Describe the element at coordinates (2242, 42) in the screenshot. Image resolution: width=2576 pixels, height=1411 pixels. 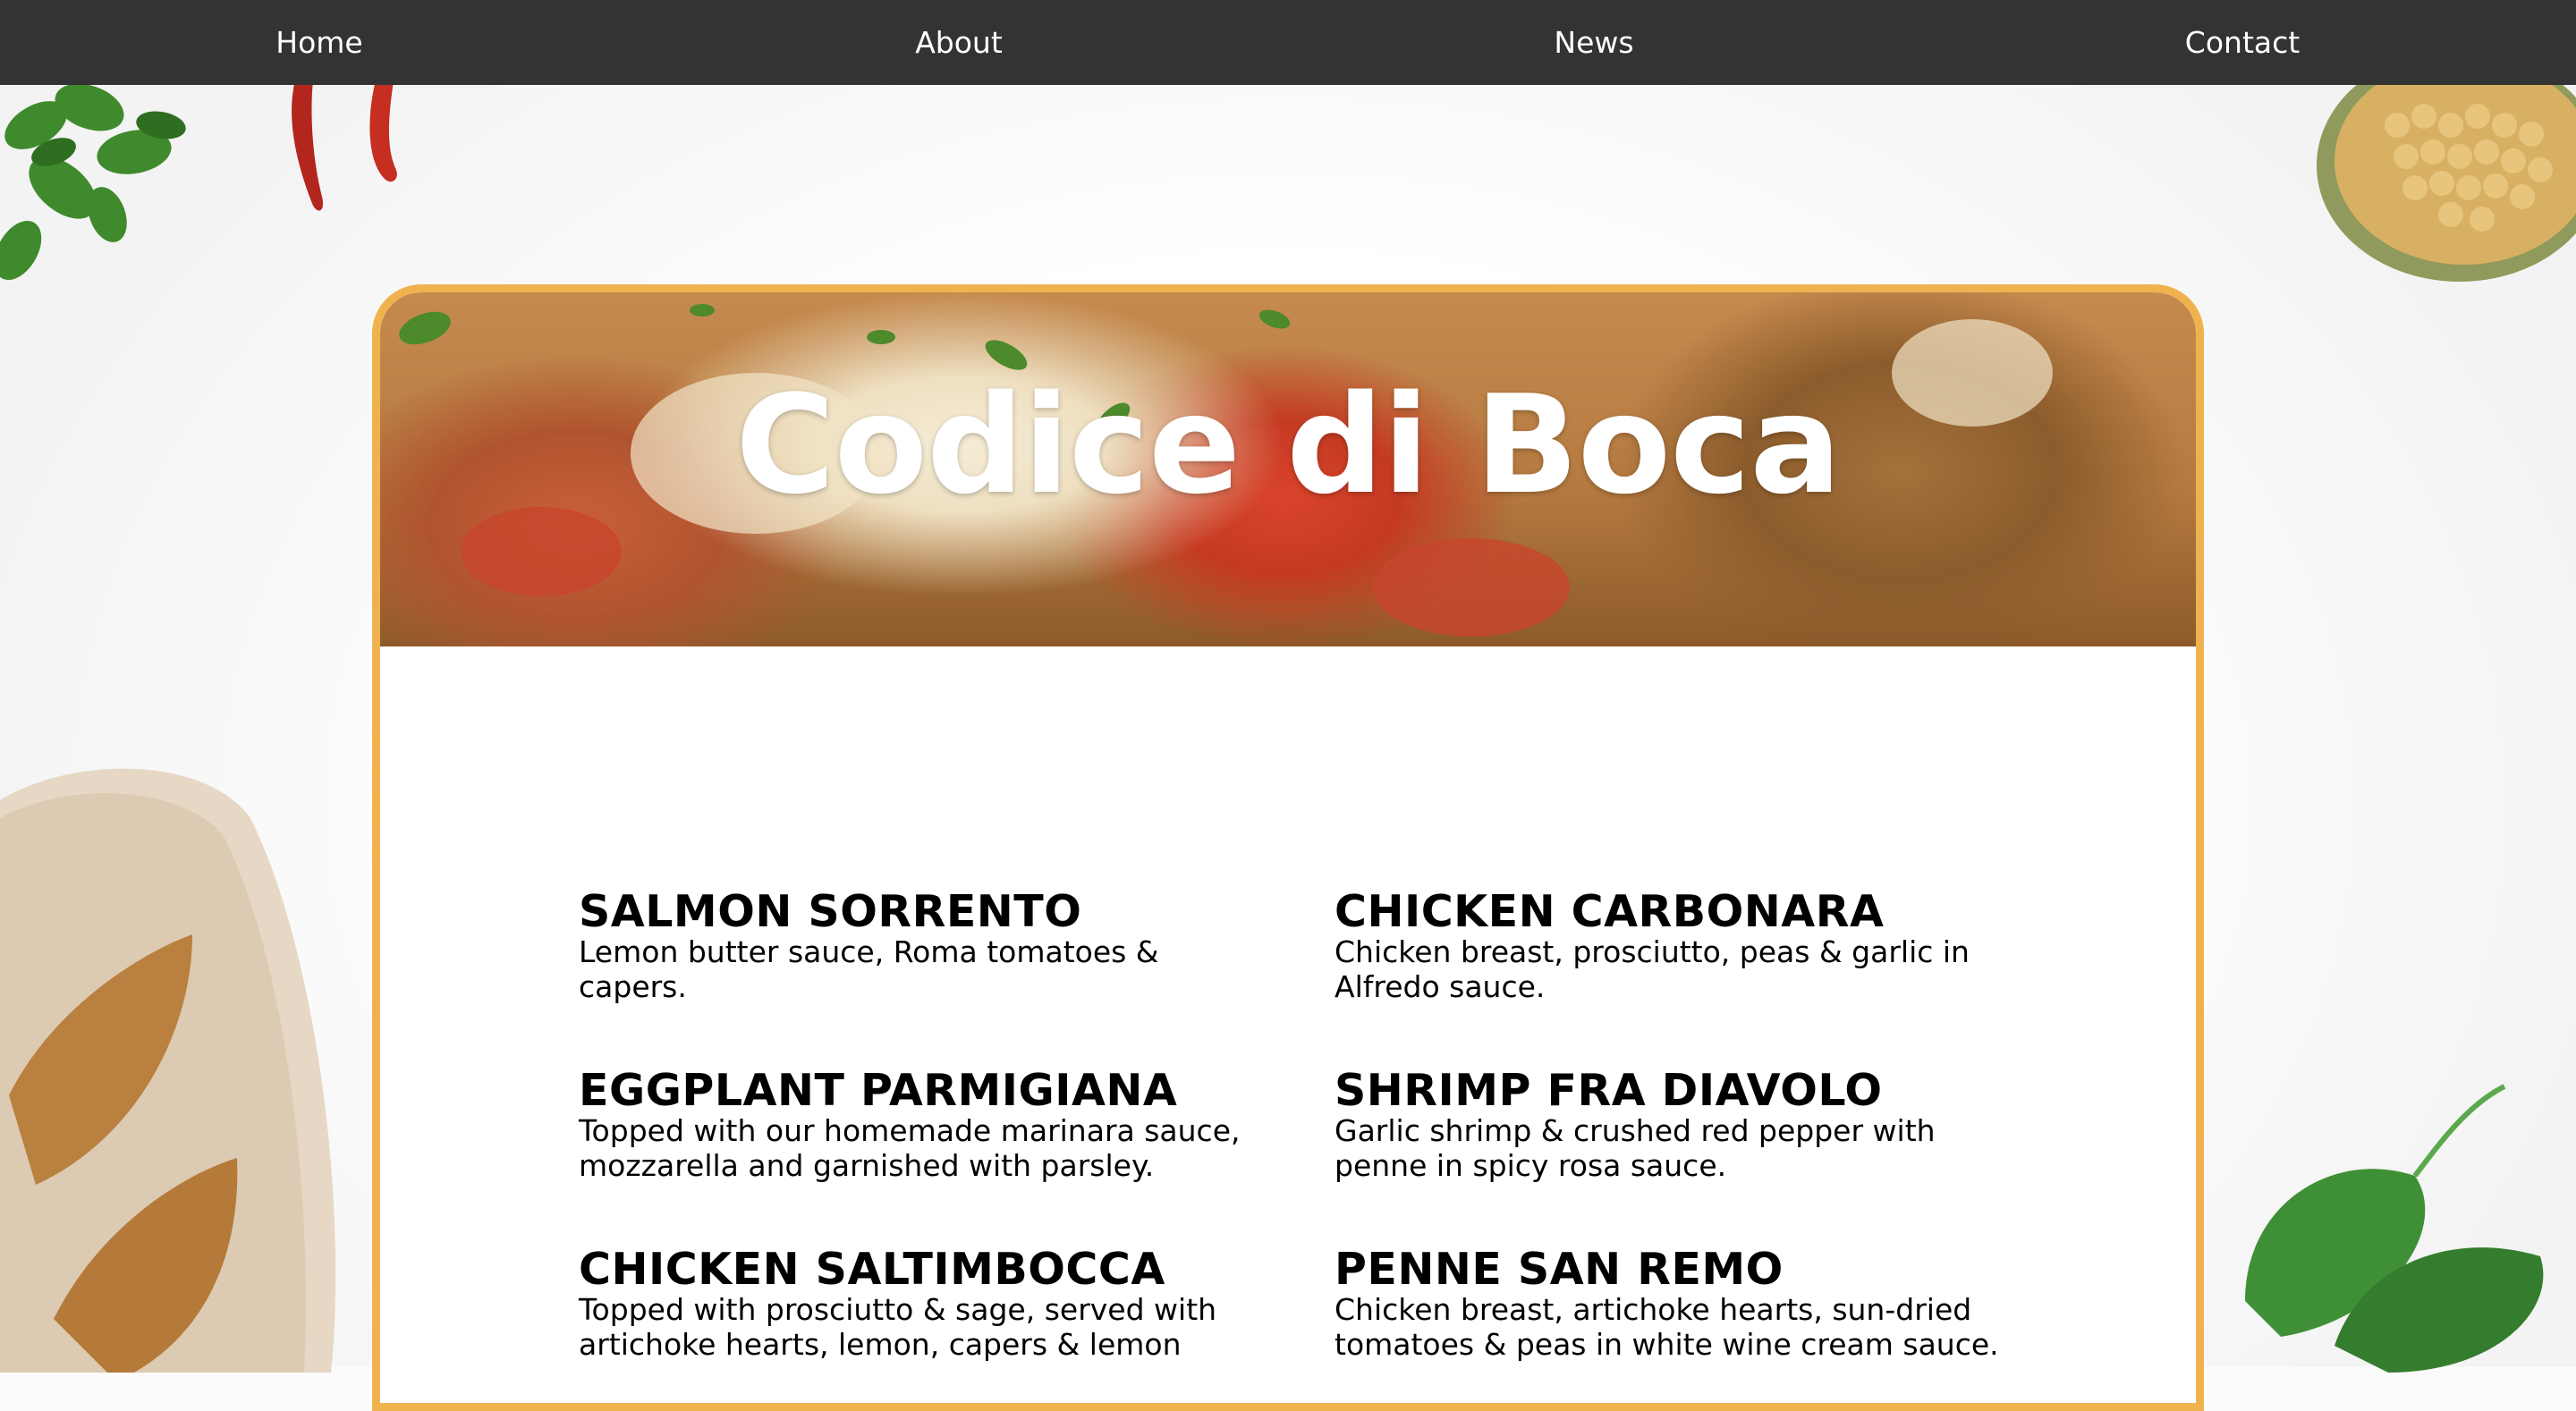
I see `nav-link-contact: Contact` at that location.